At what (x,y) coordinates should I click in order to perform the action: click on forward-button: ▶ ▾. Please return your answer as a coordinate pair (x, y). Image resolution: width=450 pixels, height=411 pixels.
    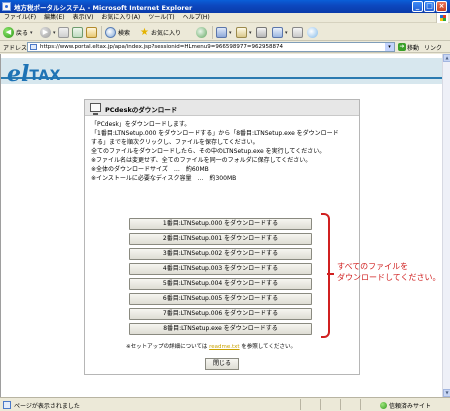
    Looking at the image, I should click on (48, 32).